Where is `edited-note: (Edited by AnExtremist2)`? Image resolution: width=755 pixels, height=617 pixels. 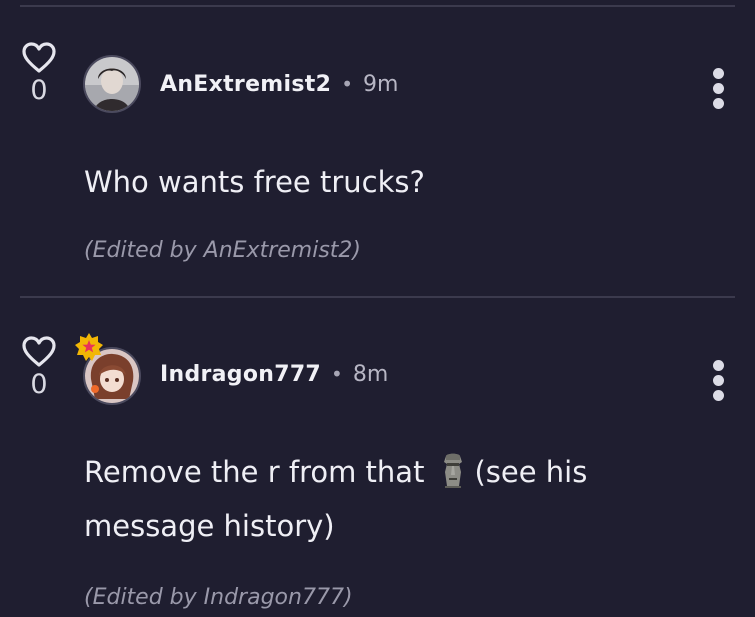
edited-note: (Edited by AnExtremist2) is located at coordinates (222, 250).